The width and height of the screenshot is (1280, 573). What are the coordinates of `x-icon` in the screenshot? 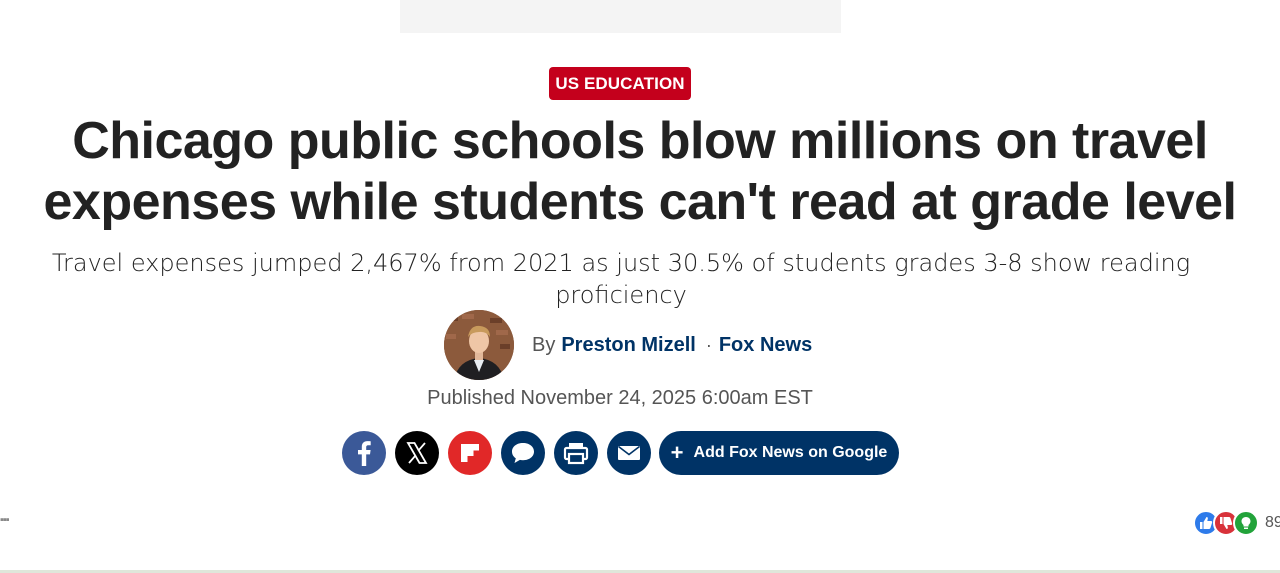 It's located at (417, 453).